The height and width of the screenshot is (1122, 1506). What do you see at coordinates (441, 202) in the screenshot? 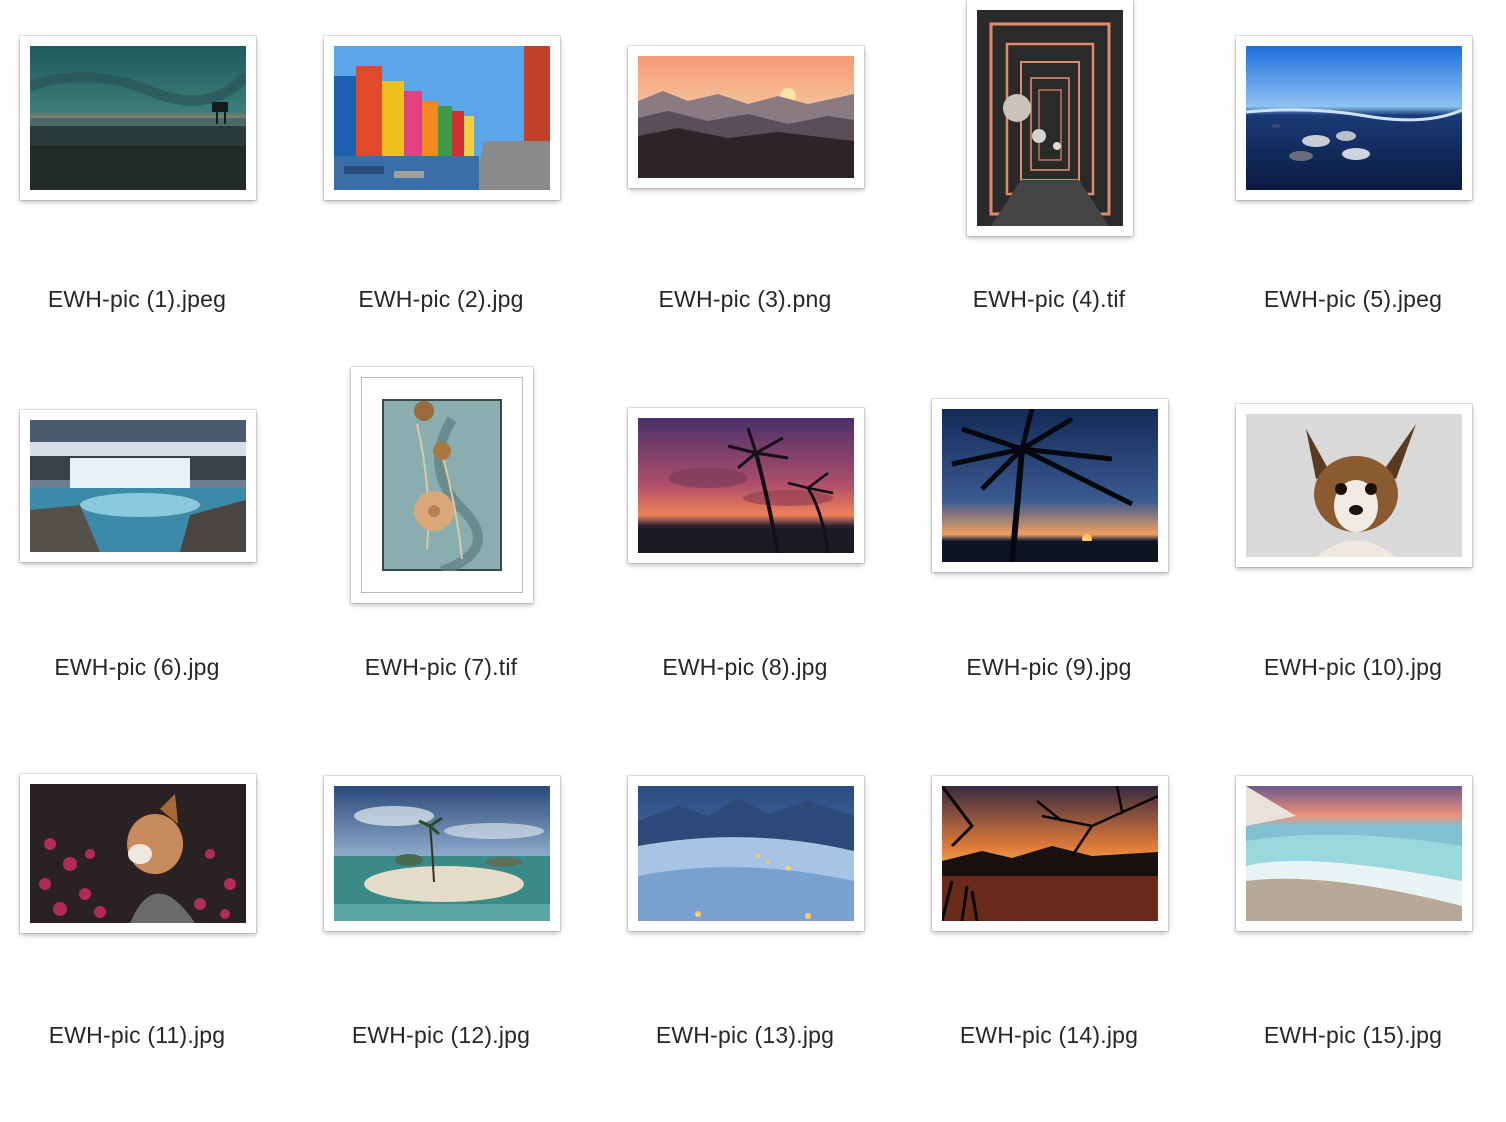
I see `file-item: EWH-pic (2).jpg` at bounding box center [441, 202].